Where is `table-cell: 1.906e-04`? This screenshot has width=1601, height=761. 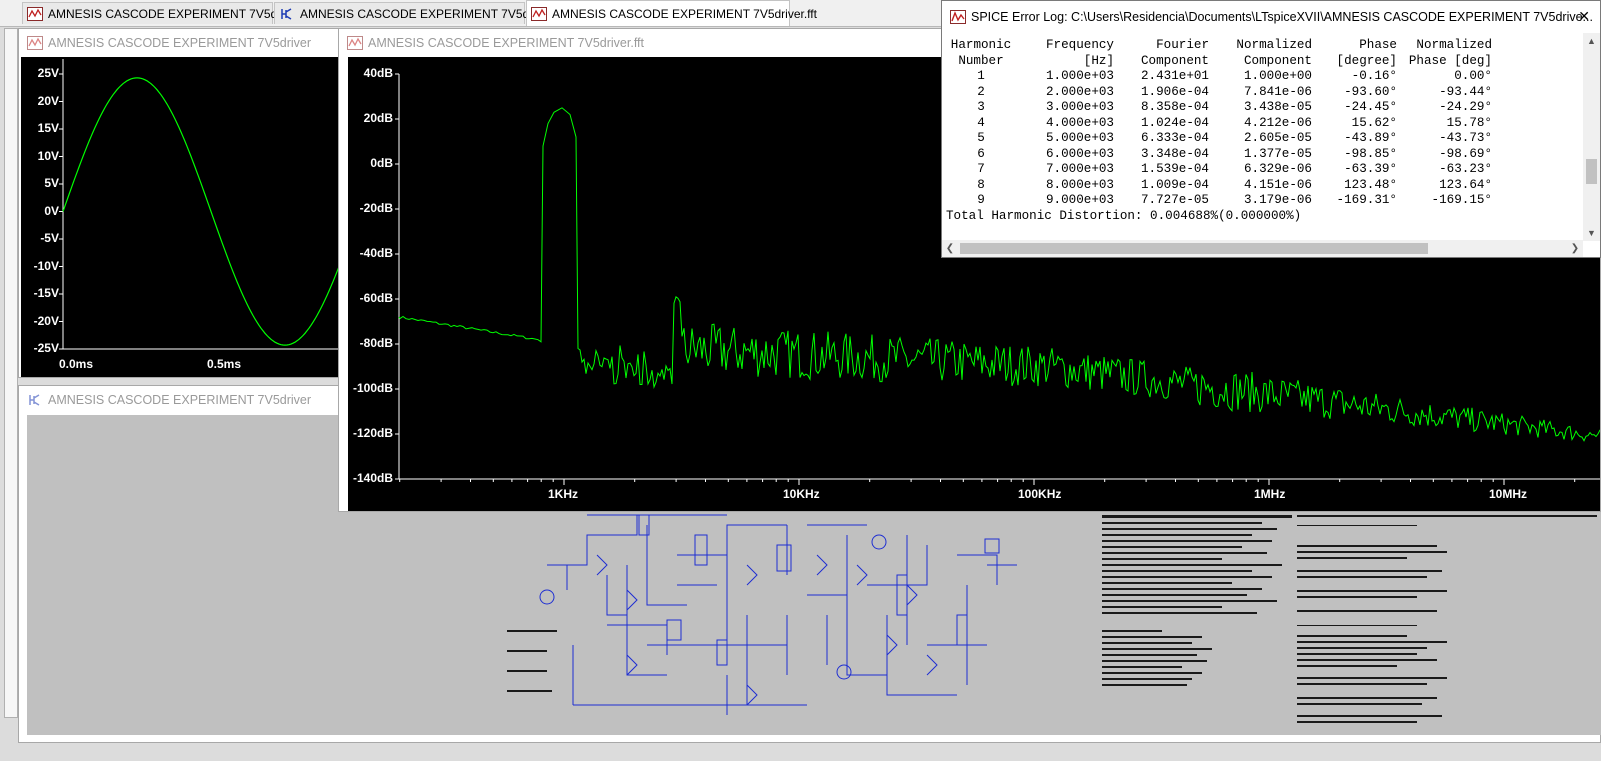
table-cell: 1.906e-04 is located at coordinates (1174, 91).